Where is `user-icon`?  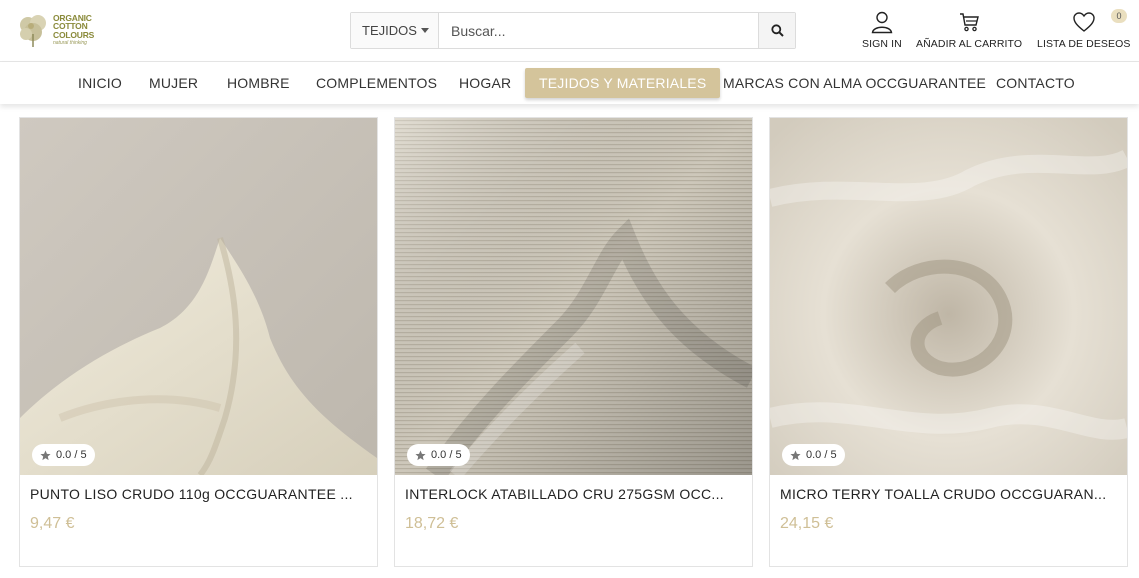 user-icon is located at coordinates (882, 22).